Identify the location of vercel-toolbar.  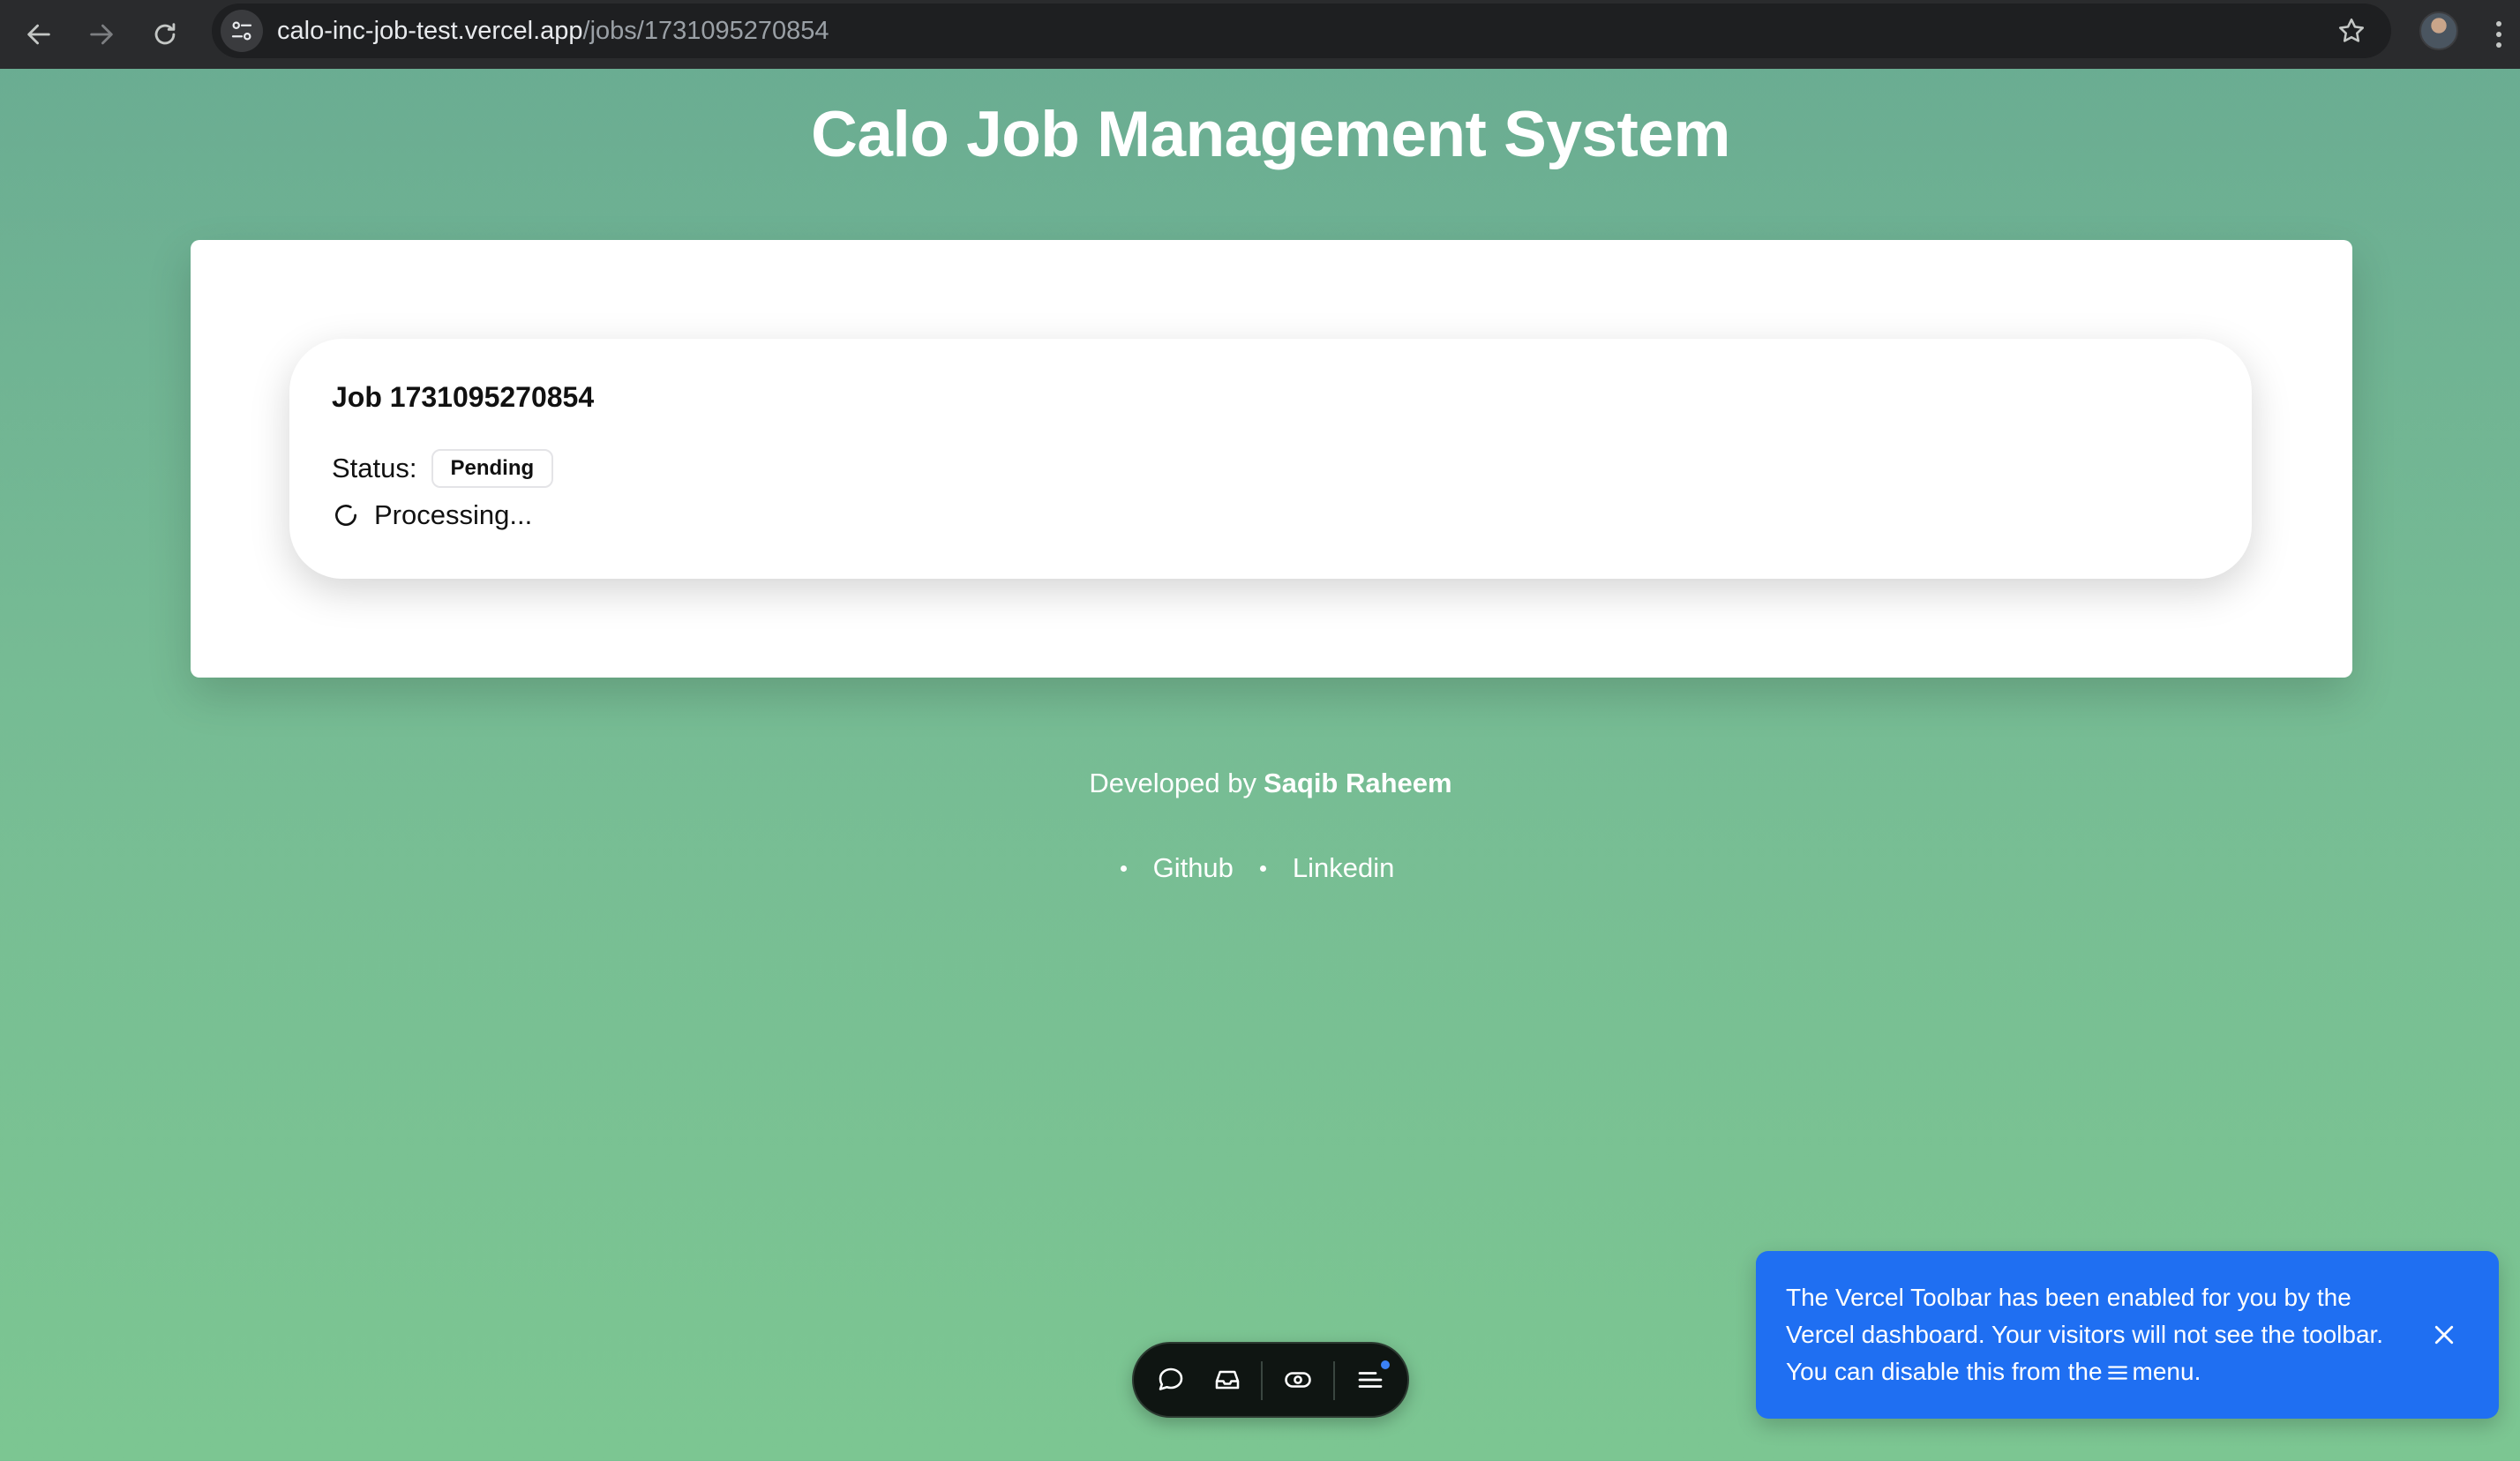
(1270, 1380).